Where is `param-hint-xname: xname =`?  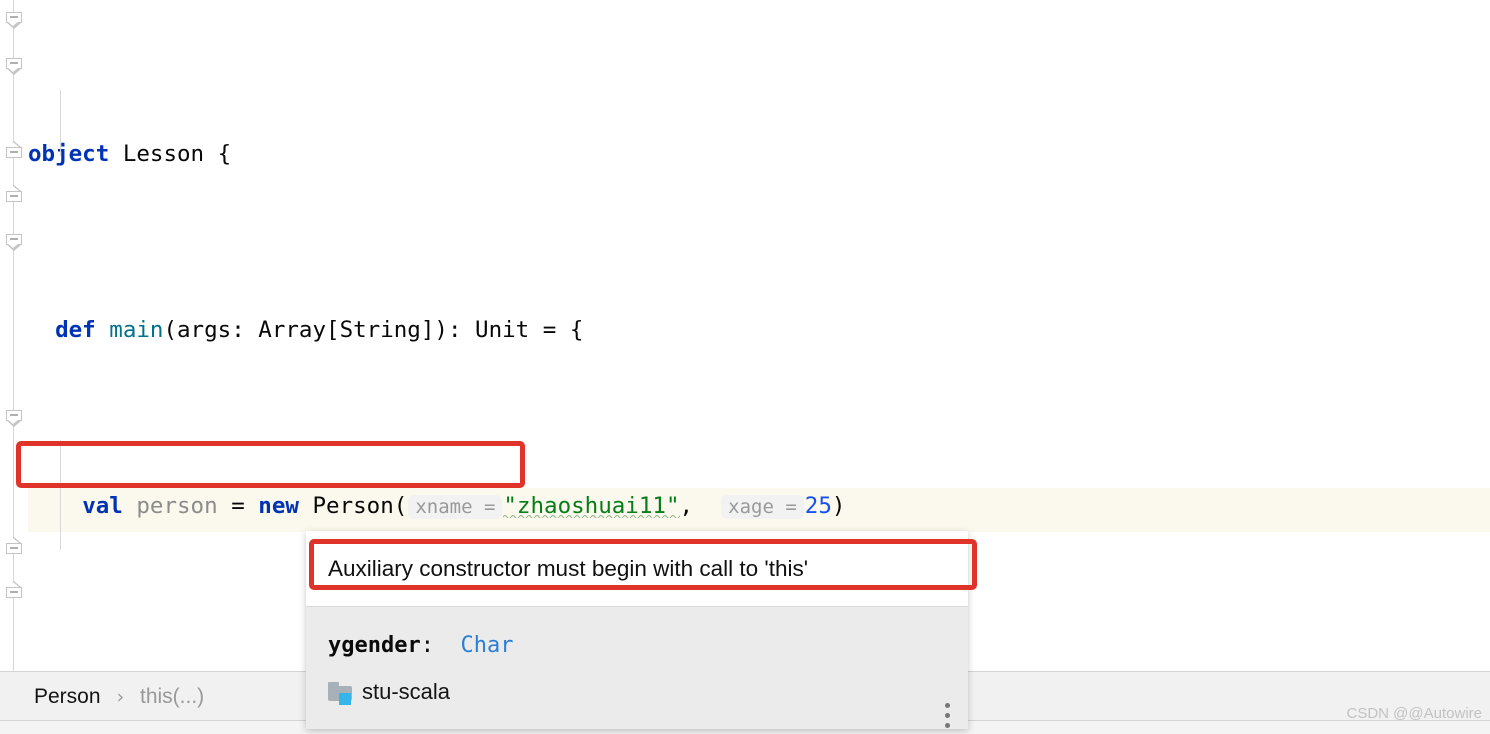
param-hint-xname: xname = is located at coordinates (455, 507).